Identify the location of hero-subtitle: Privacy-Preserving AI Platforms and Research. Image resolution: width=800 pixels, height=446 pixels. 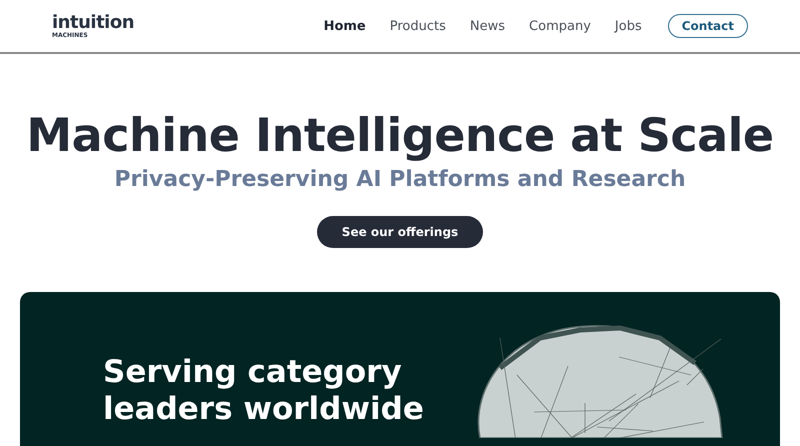
(400, 179).